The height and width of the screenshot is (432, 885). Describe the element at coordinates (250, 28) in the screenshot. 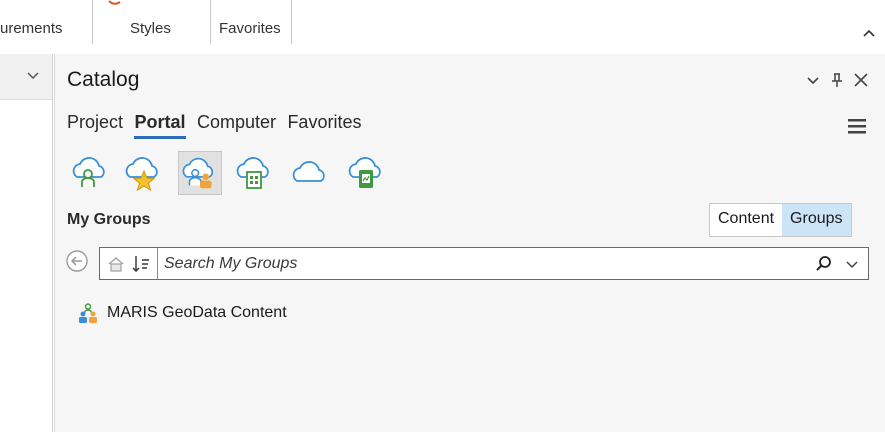

I see `ribbon-group-favorites: Favorites` at that location.